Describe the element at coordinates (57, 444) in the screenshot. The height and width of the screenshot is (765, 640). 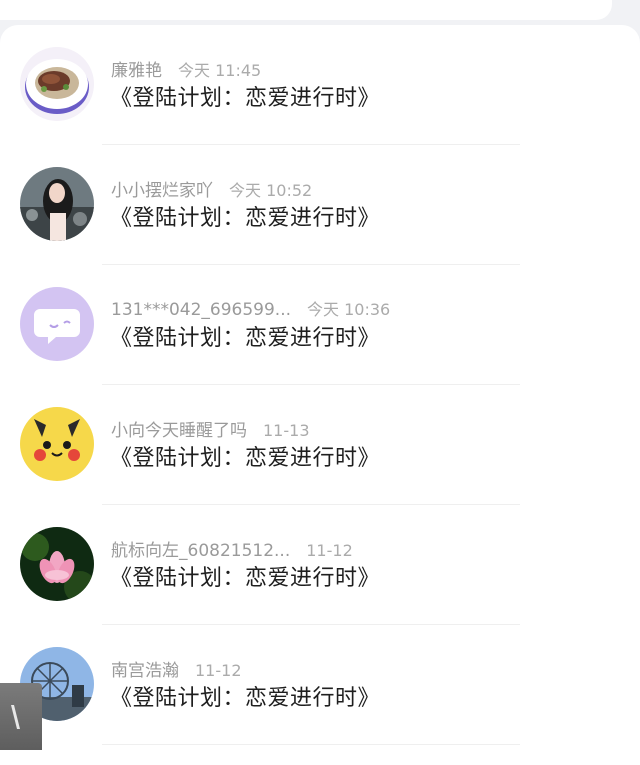
I see `pikachu-avatar-icon` at that location.